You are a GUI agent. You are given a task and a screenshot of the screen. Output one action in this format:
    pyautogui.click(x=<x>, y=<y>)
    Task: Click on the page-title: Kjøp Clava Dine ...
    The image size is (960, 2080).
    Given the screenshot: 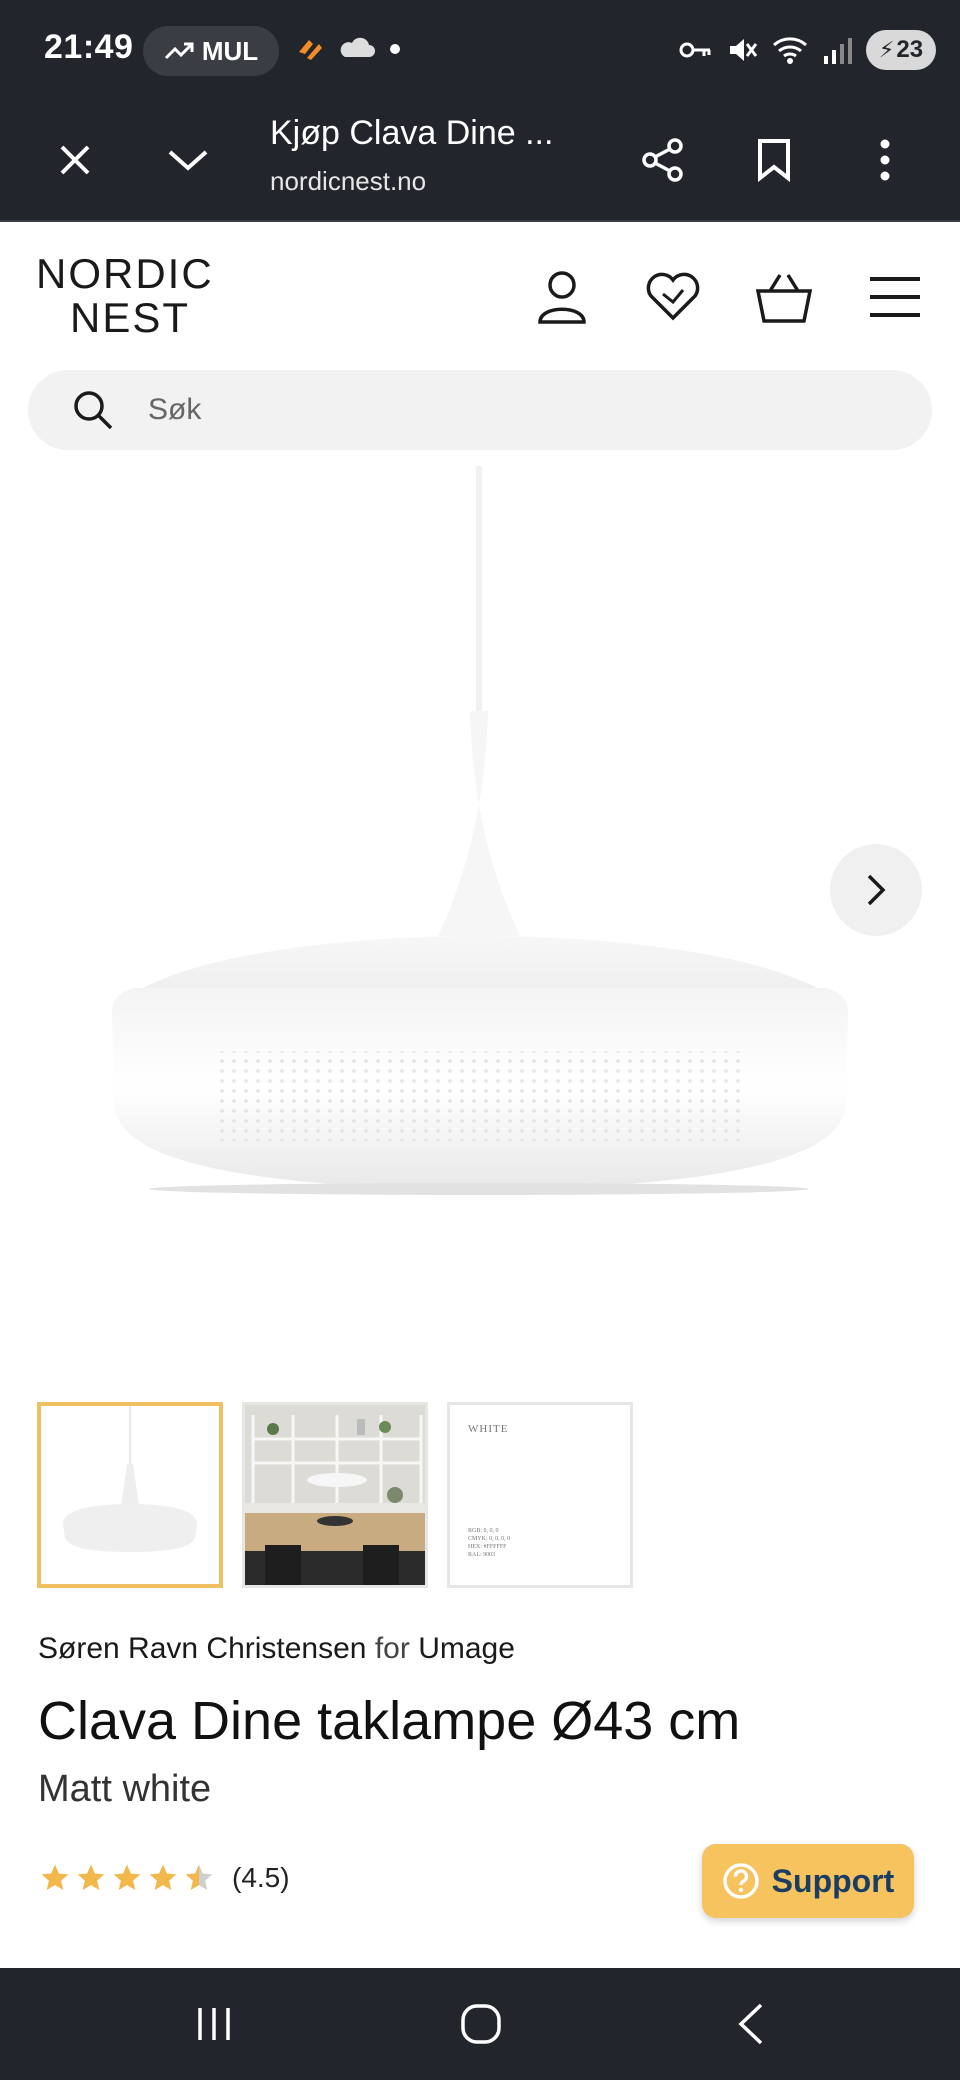 What is the action you would take?
    pyautogui.click(x=411, y=133)
    